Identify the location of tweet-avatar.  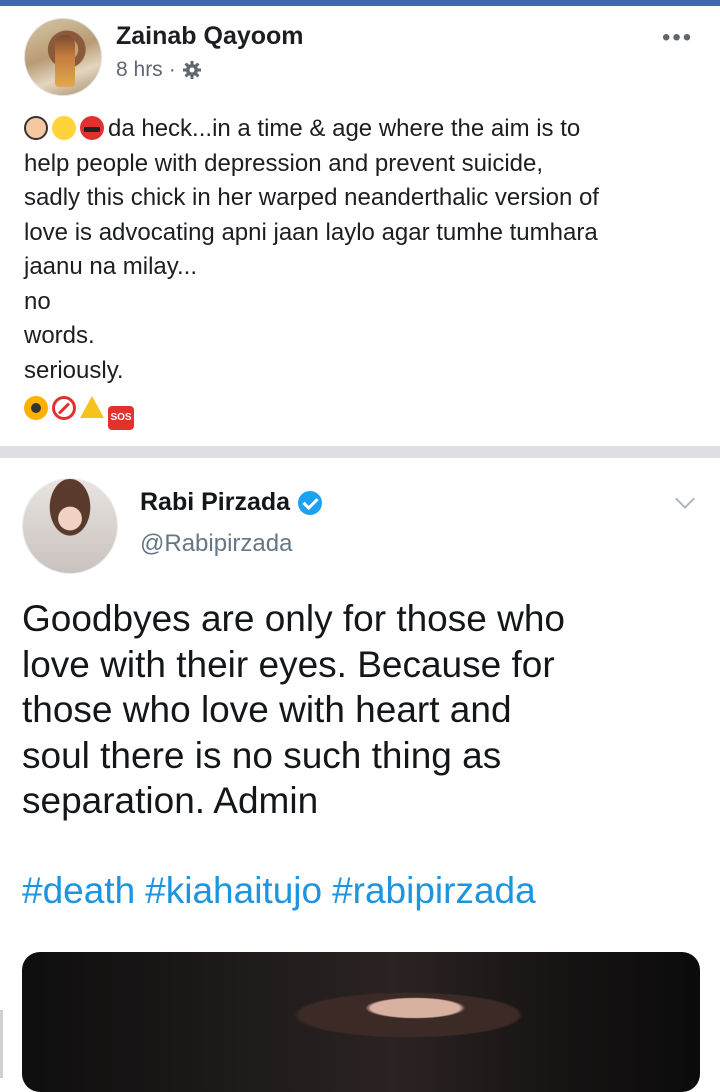
(70, 526).